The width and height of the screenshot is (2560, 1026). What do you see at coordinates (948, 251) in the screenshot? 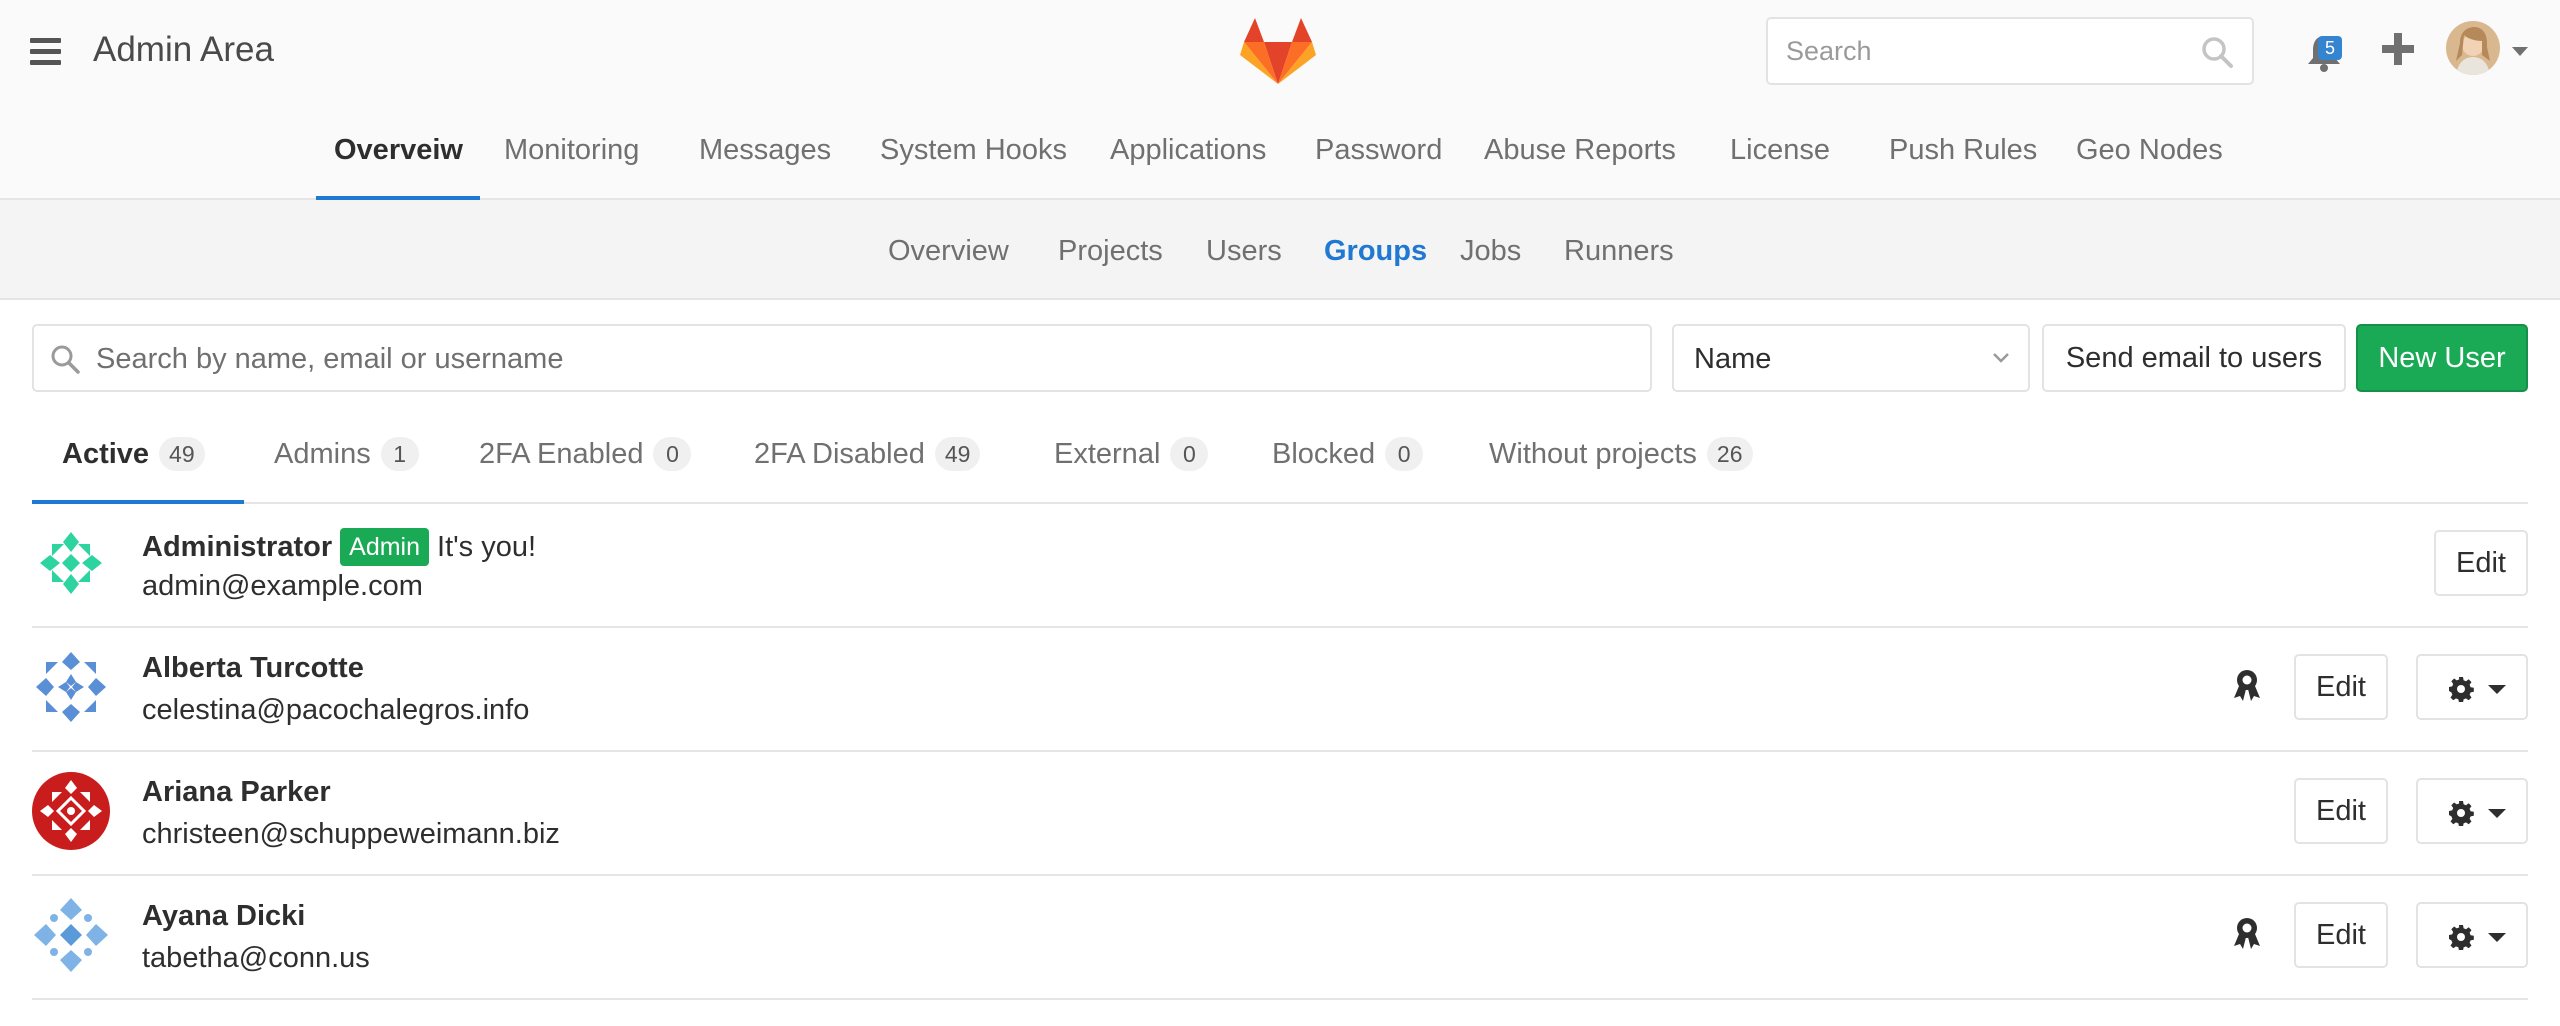
I see `subtab-overview: Overview` at bounding box center [948, 251].